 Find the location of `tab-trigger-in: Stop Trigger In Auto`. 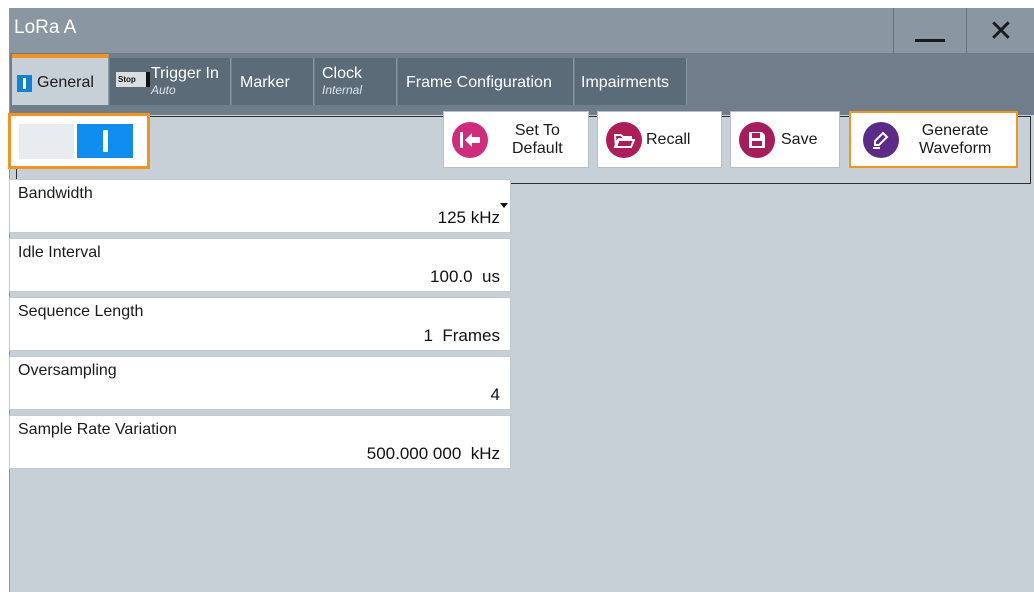

tab-trigger-in: Stop Trigger In Auto is located at coordinates (170, 81).